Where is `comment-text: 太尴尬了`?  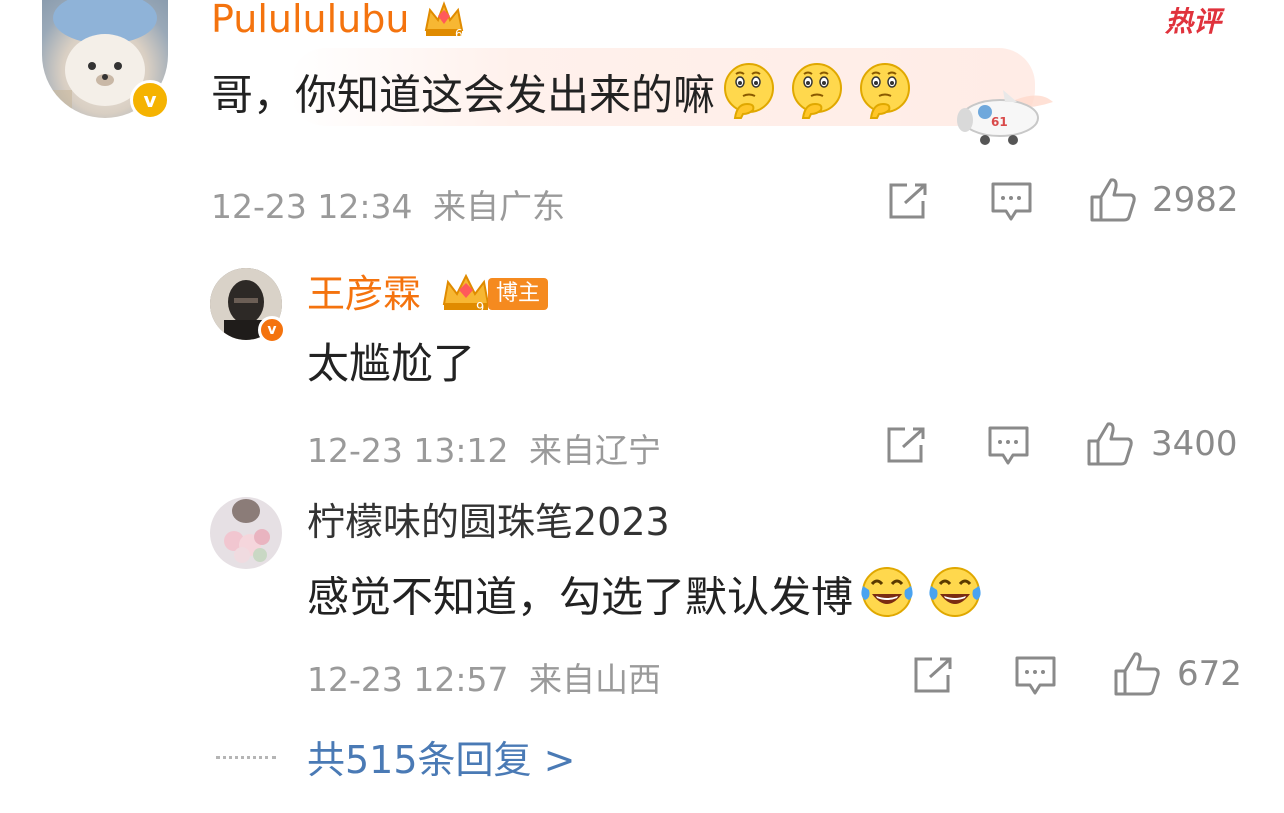
comment-text: 太尴尬了 is located at coordinates (391, 363).